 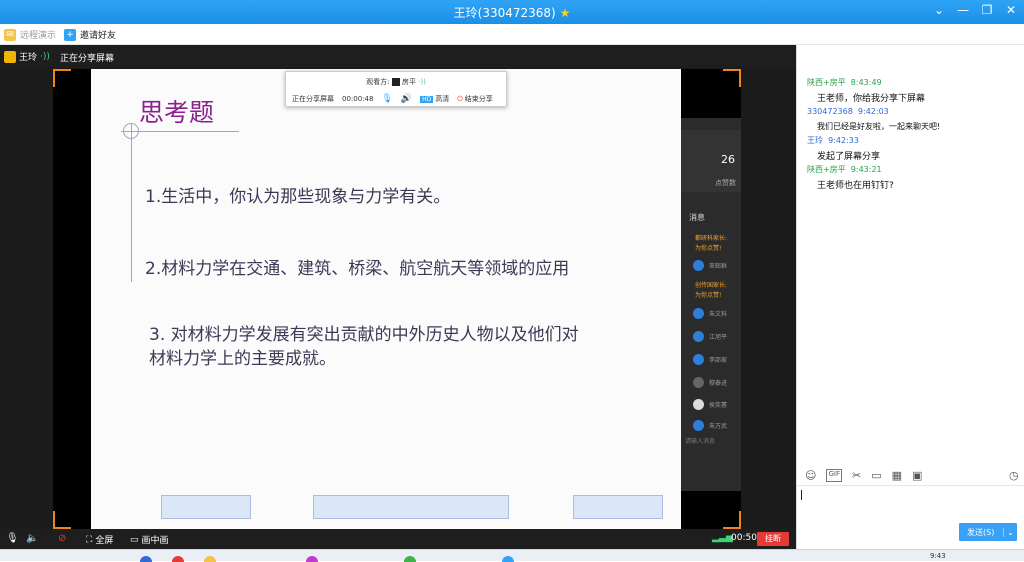 I want to click on quality-button: HD 高清, so click(x=434, y=99).